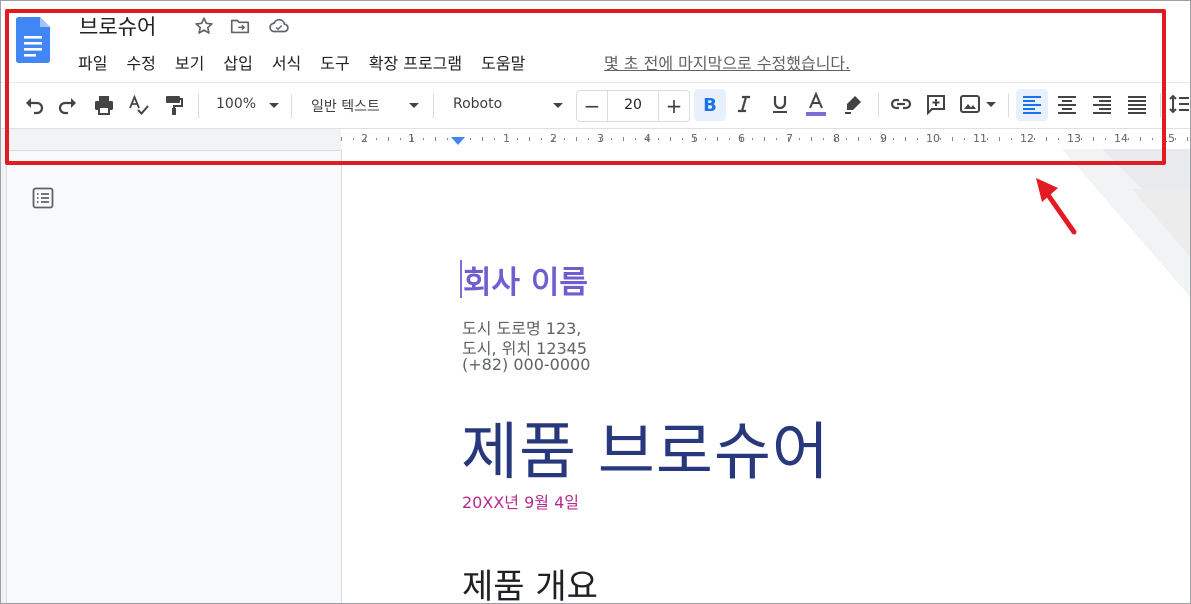 Image resolution: width=1191 pixels, height=604 pixels. I want to click on increase-font-size-button: +, so click(673, 106).